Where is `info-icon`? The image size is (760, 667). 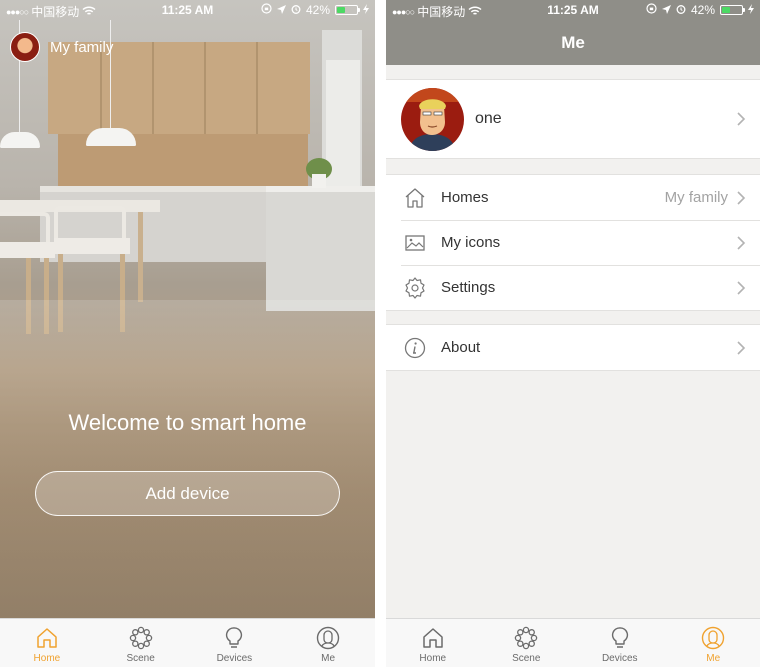
info-icon is located at coordinates (415, 347).